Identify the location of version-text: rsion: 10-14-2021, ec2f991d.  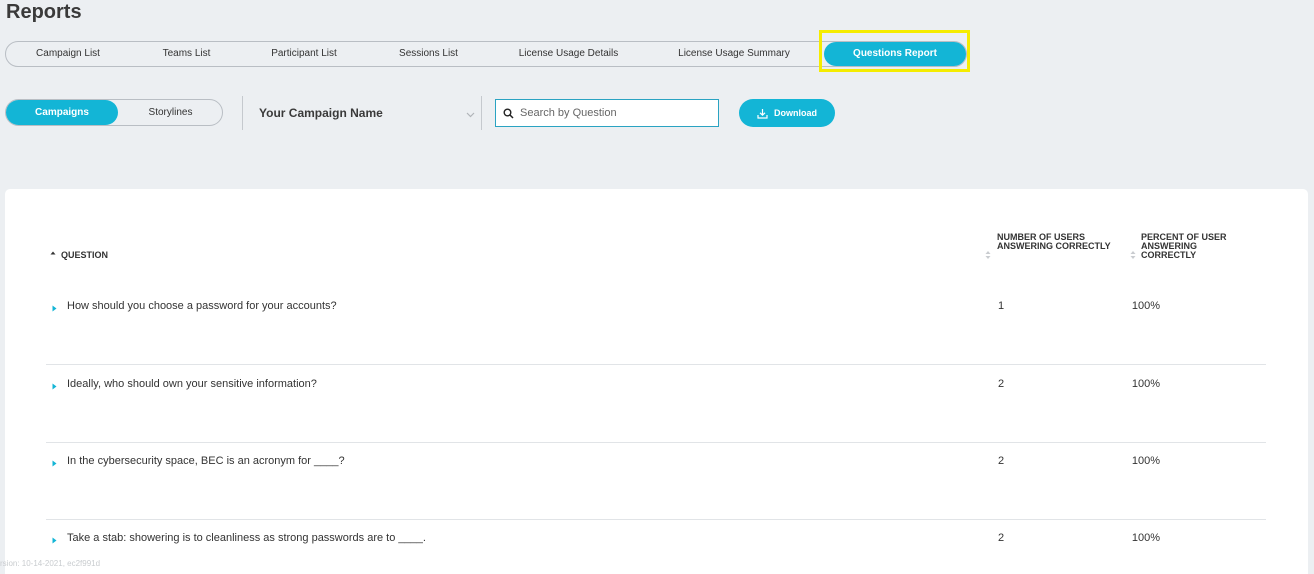
(50, 563).